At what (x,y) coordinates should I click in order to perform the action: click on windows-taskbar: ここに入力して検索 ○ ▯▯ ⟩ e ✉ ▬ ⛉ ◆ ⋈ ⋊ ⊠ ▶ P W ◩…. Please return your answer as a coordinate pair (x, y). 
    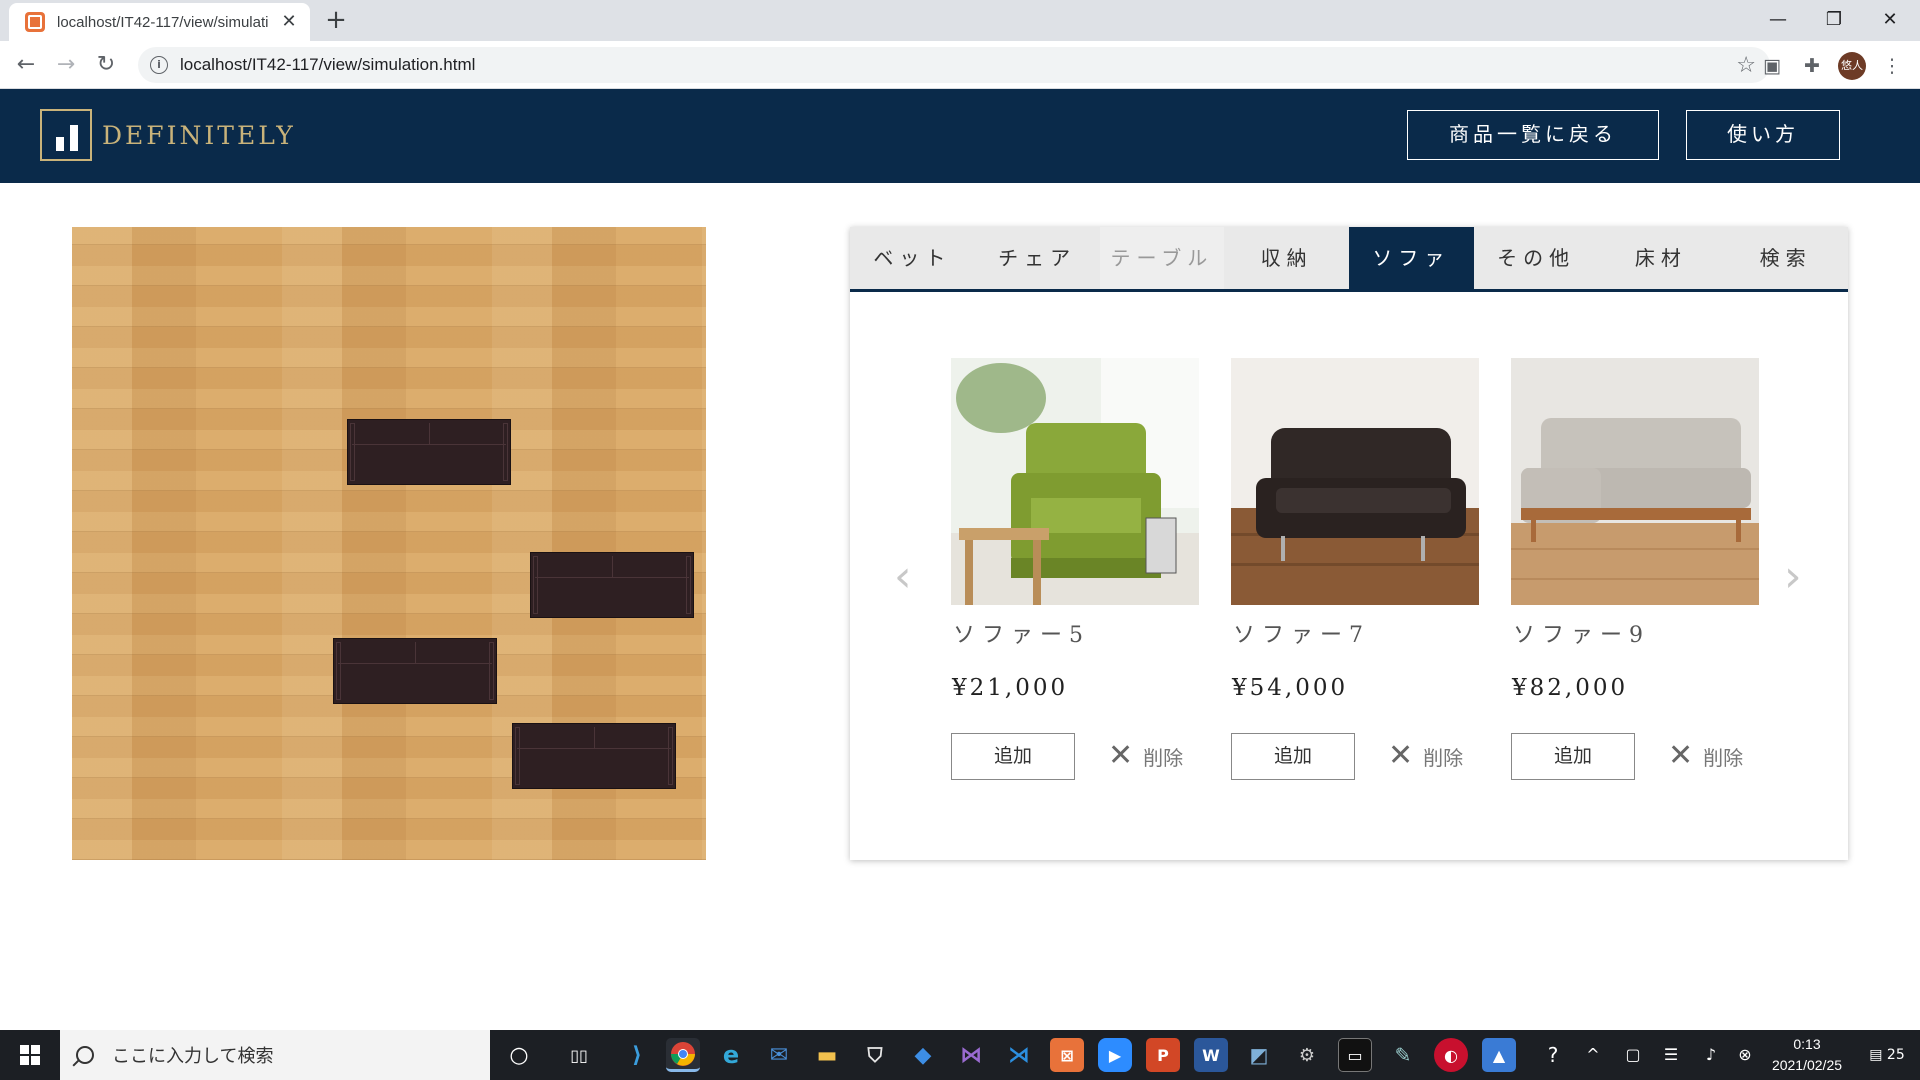
    Looking at the image, I should click on (960, 1055).